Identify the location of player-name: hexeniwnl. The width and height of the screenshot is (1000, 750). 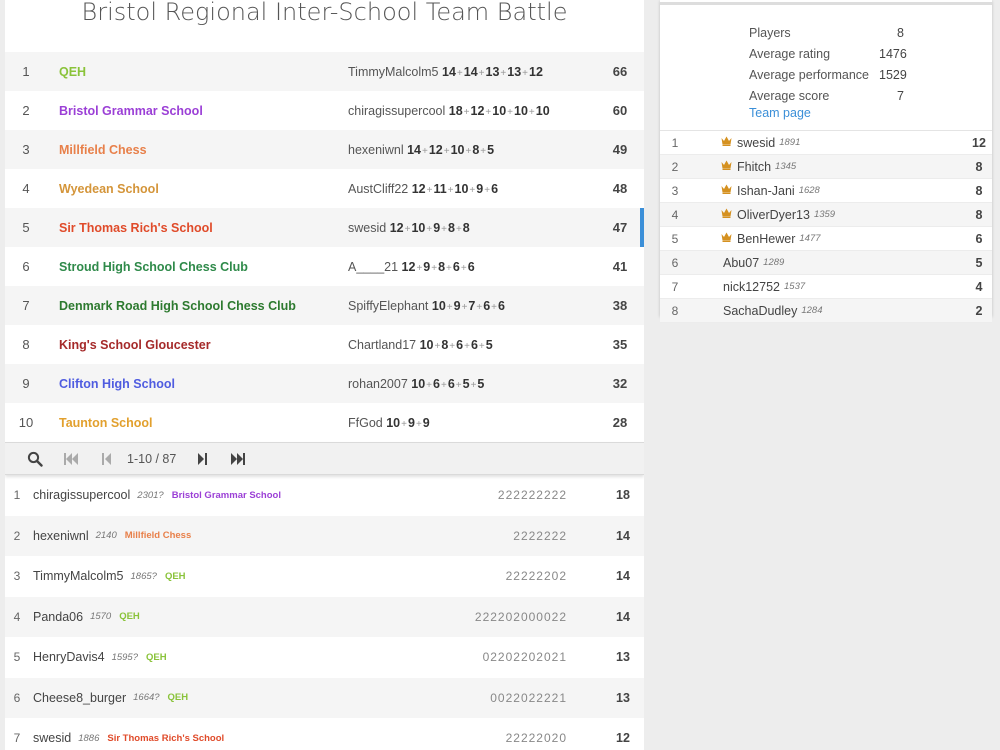
(59, 536).